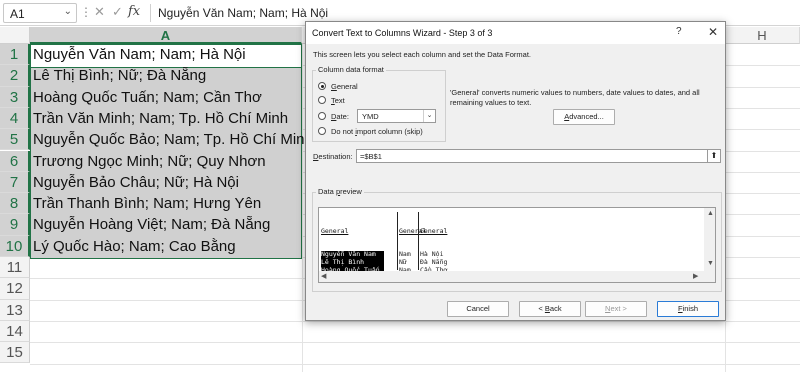 The width and height of the screenshot is (800, 372). Describe the element at coordinates (147, 203) in the screenshot. I see `cell-a8: Trần Thanh Bình; Nam; Hưng Yên` at that location.